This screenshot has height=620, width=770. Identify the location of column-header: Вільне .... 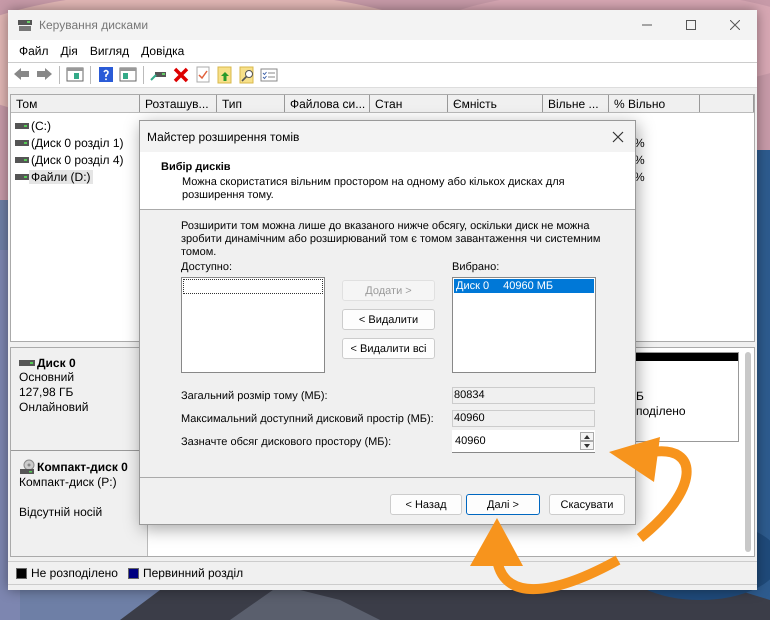
(576, 103).